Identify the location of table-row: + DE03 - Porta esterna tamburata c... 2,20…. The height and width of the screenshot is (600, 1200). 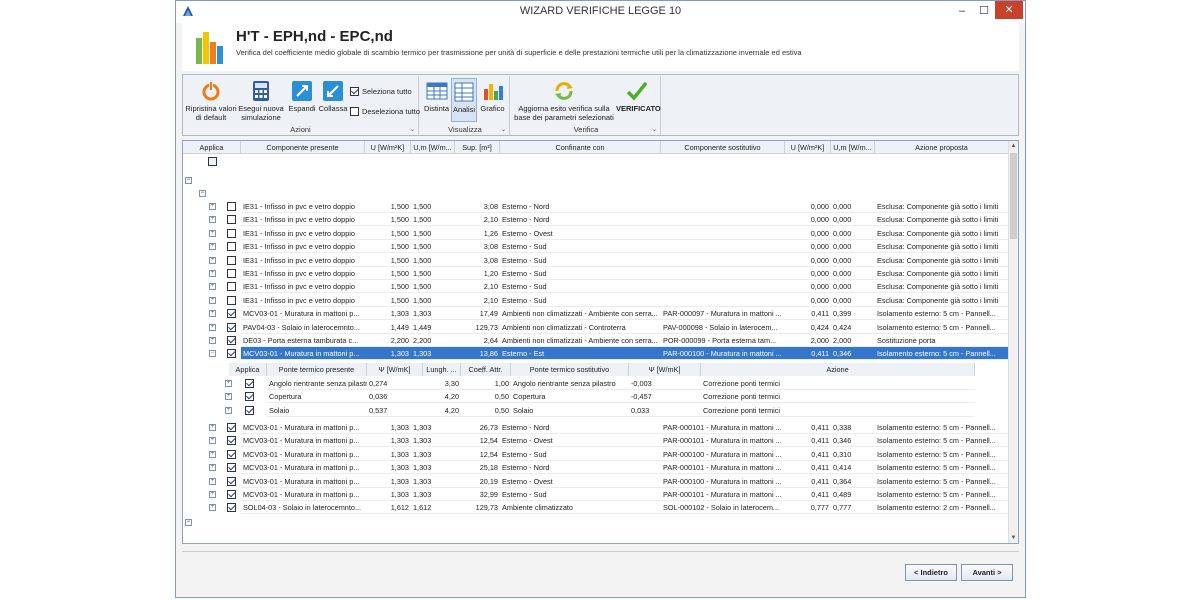
(596, 340).